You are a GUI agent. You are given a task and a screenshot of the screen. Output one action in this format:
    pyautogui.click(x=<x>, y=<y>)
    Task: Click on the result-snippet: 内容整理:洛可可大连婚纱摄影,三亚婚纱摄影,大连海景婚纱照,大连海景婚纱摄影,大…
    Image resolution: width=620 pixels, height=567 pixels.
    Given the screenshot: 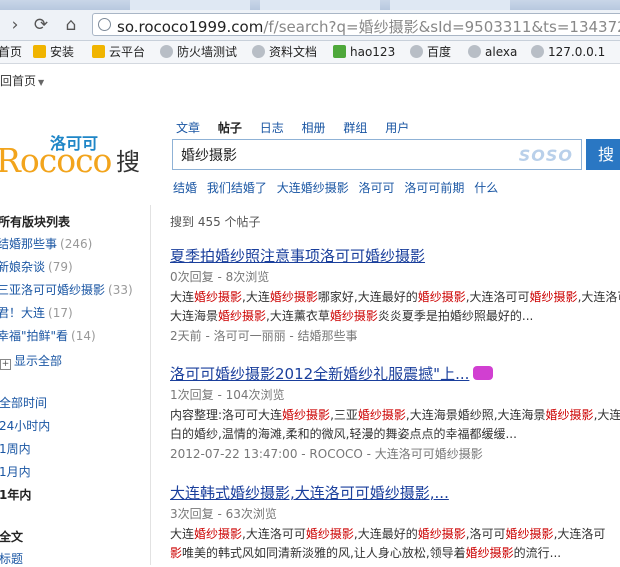 What is the action you would take?
    pyautogui.click(x=395, y=415)
    